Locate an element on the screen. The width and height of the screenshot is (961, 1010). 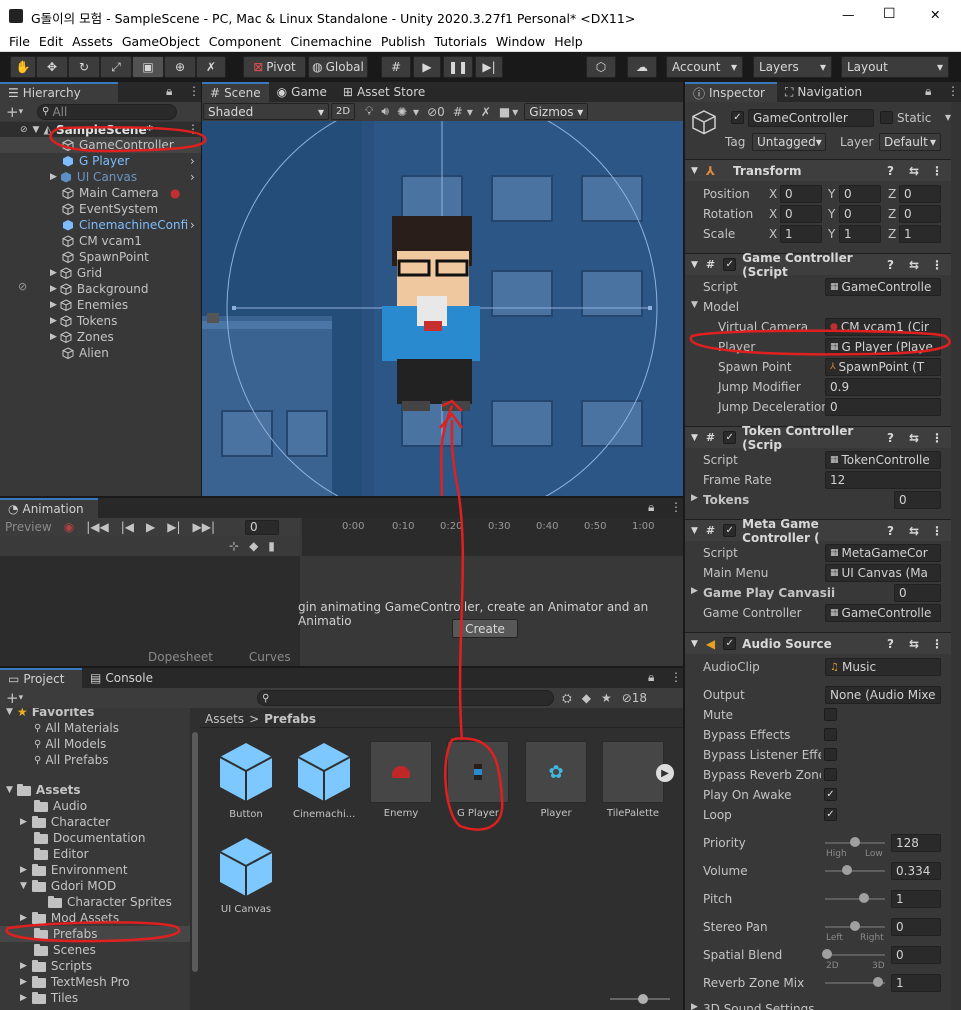
play-preview-icon: ▶ is located at coordinates (665, 773).